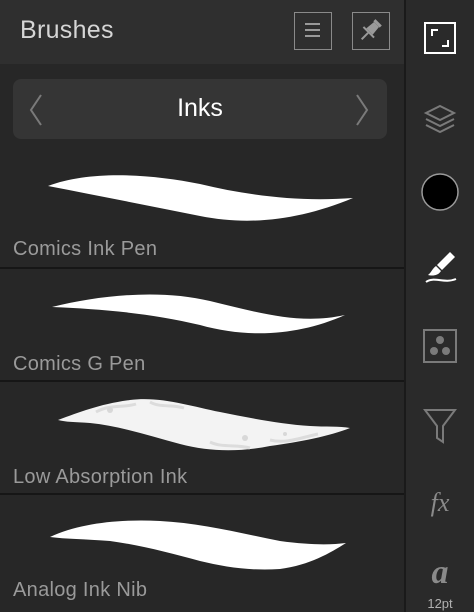  I want to click on font-size-label: 12pt, so click(440, 603).